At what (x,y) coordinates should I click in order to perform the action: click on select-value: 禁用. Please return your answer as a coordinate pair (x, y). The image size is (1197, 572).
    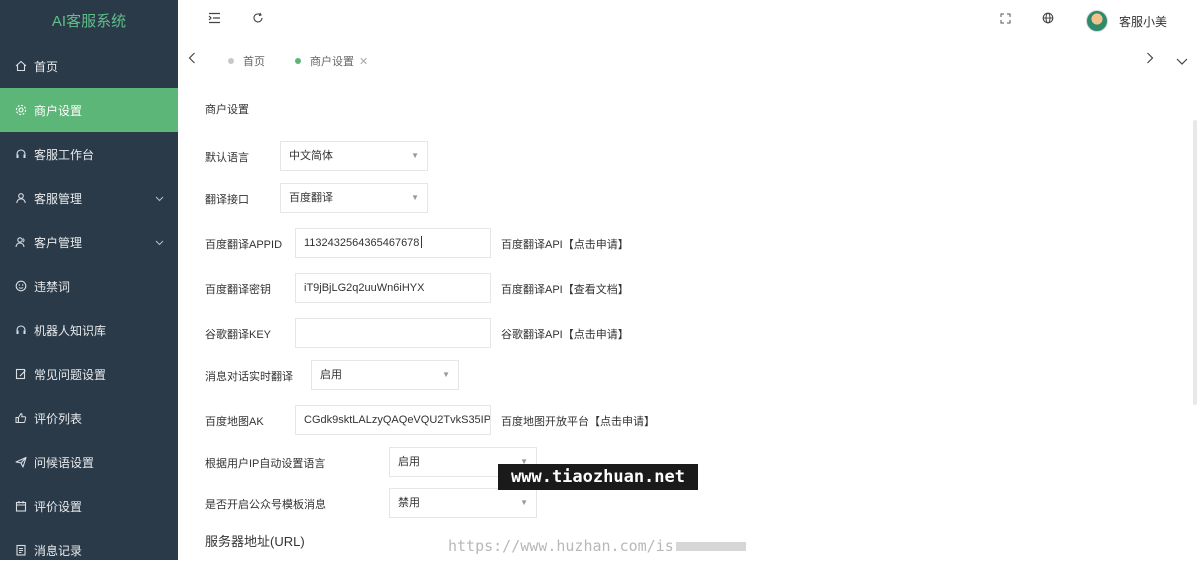
    Looking at the image, I should click on (409, 503).